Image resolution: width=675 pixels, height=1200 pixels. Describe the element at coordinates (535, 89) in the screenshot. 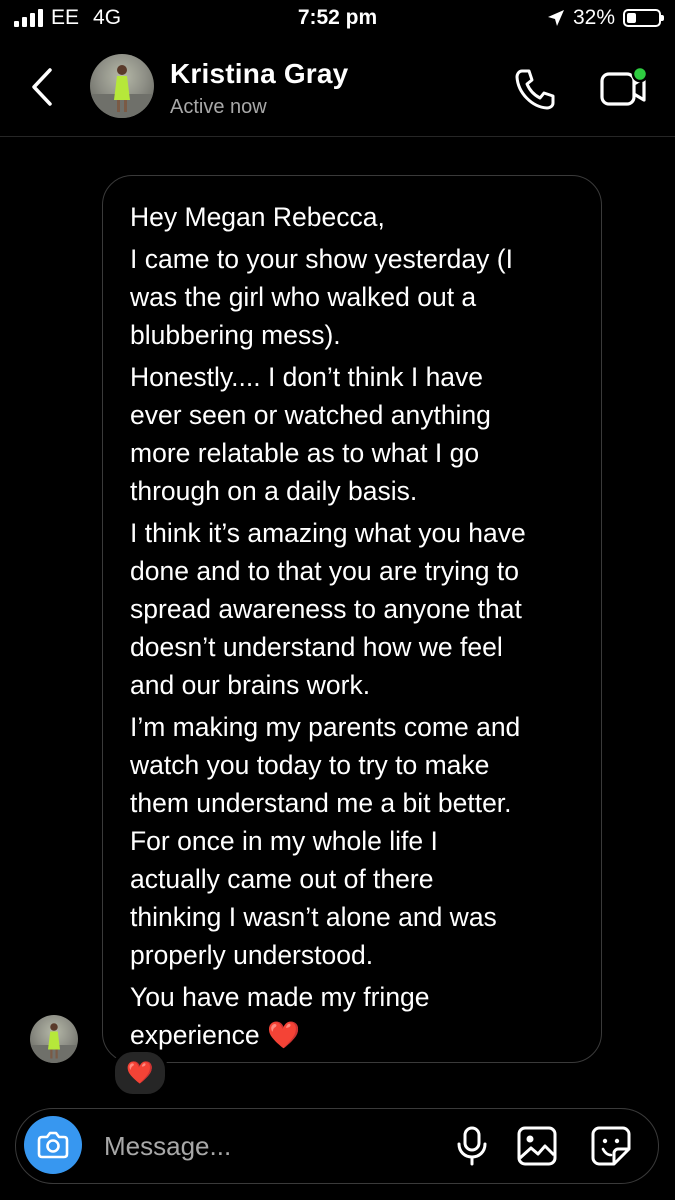

I see `phone-icon` at that location.